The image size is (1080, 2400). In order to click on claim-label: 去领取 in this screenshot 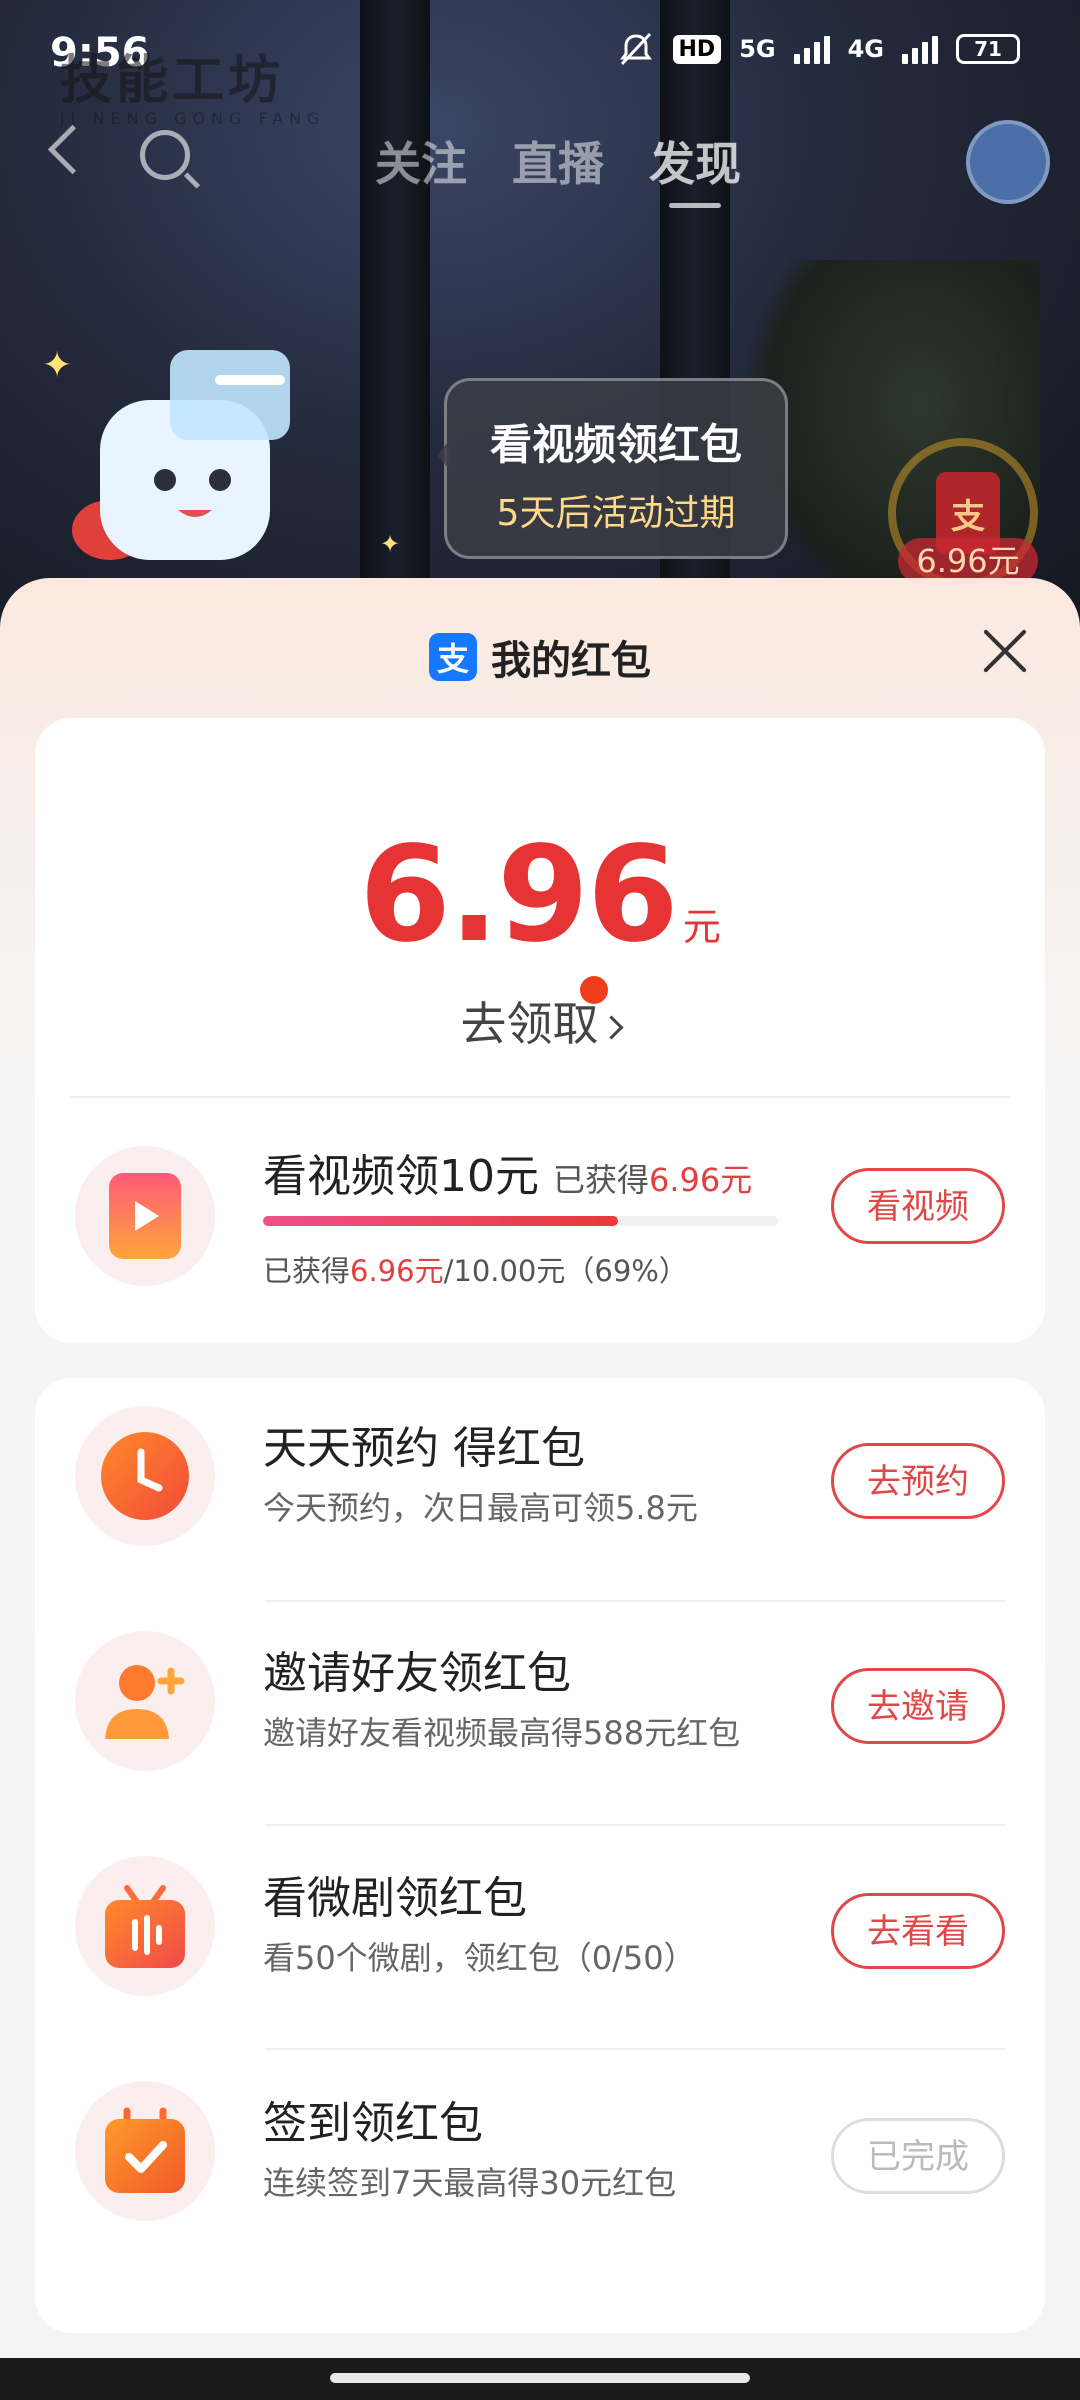, I will do `click(529, 1024)`.